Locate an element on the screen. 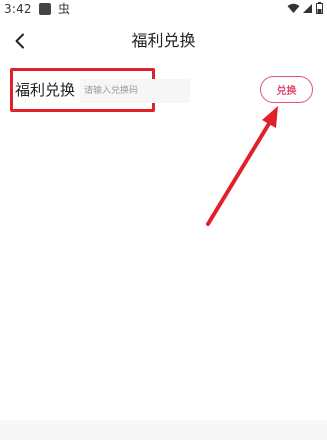 This screenshot has height=440, width=327. nav-bar: 福利兑换 is located at coordinates (163, 41).